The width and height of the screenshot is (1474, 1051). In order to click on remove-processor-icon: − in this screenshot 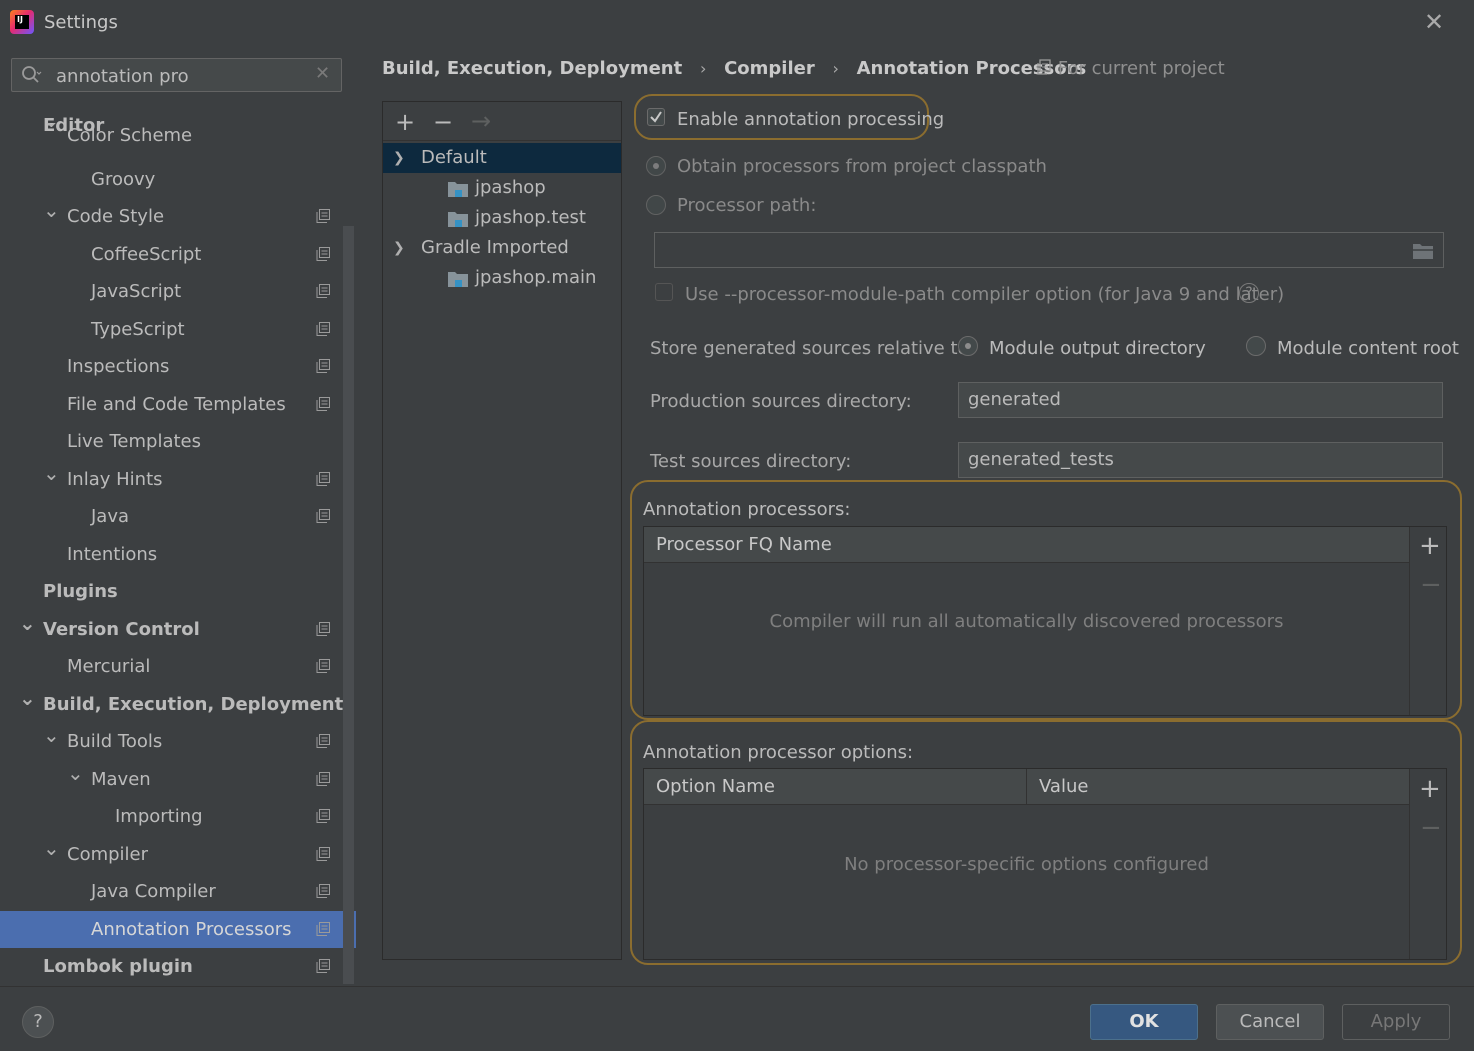, I will do `click(1431, 585)`.